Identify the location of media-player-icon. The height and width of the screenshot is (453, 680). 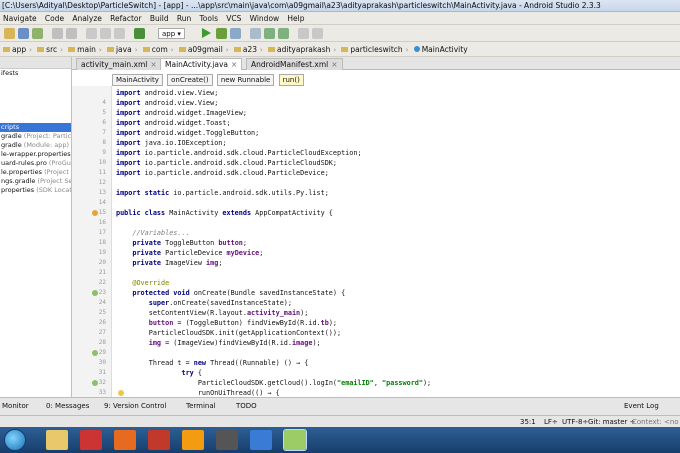
(91, 440).